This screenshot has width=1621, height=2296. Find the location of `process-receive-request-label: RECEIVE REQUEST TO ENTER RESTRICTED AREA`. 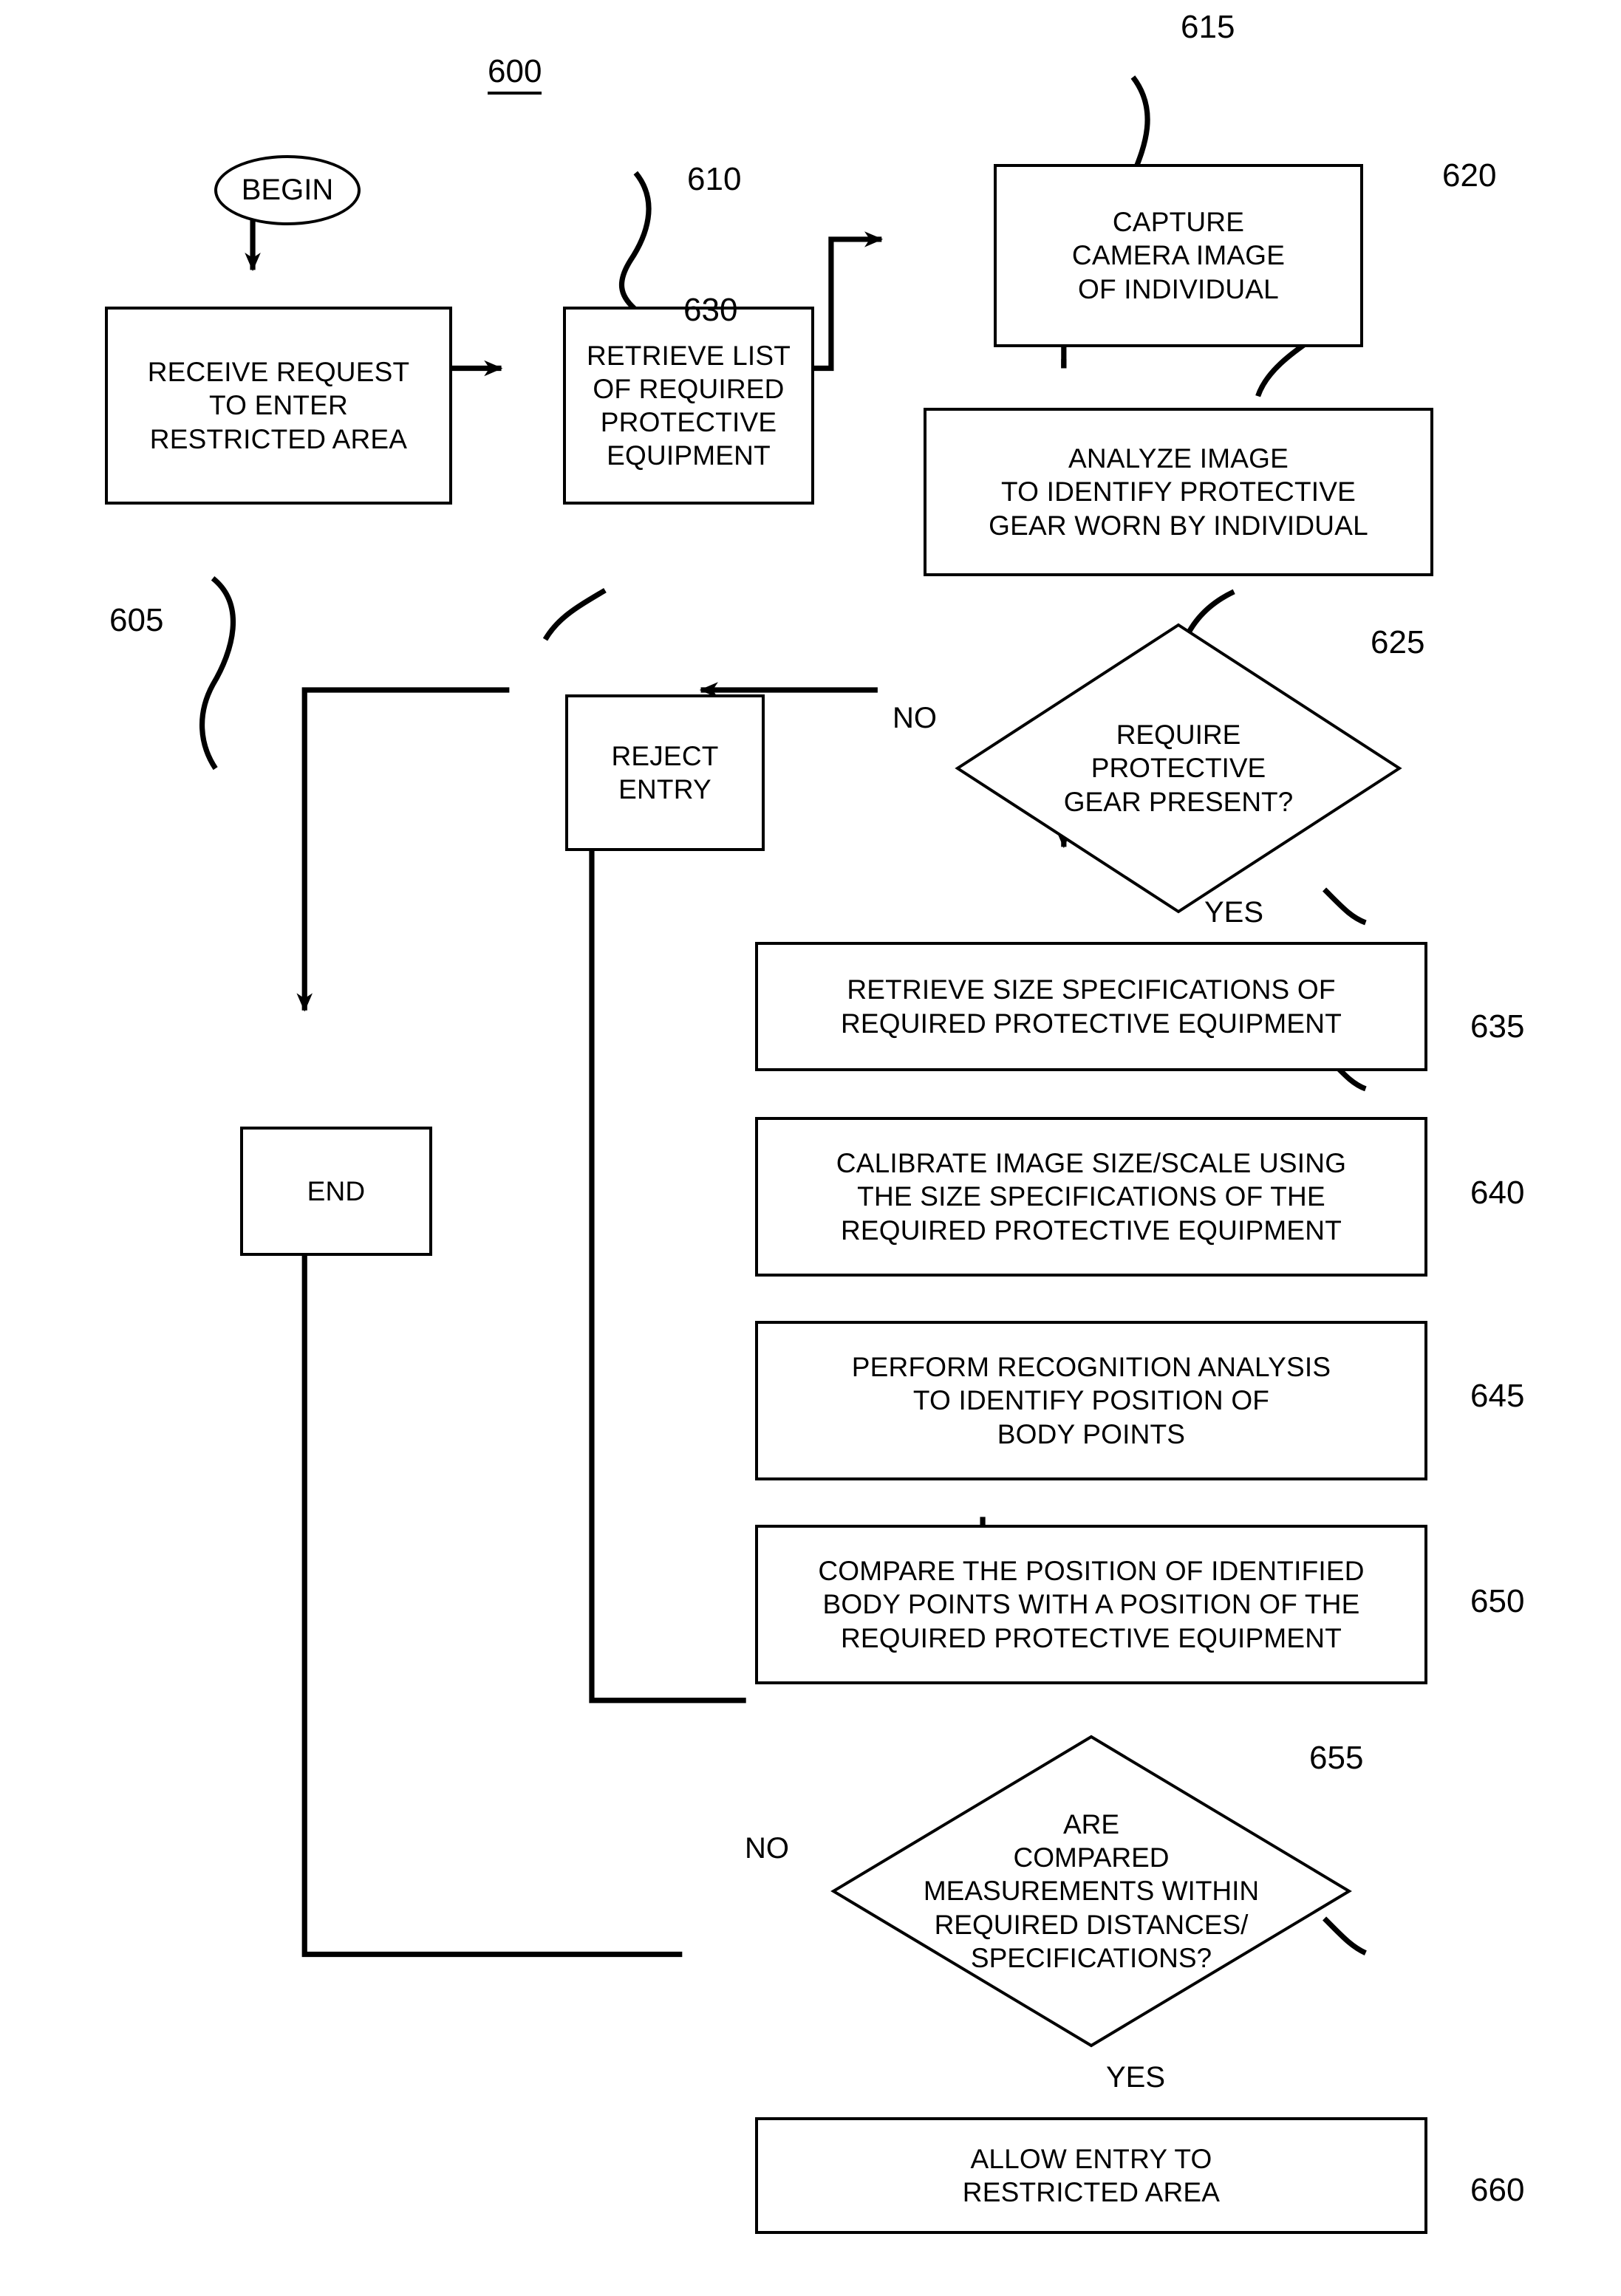

process-receive-request-label: RECEIVE REQUEST TO ENTER RESTRICTED AREA is located at coordinates (278, 406).